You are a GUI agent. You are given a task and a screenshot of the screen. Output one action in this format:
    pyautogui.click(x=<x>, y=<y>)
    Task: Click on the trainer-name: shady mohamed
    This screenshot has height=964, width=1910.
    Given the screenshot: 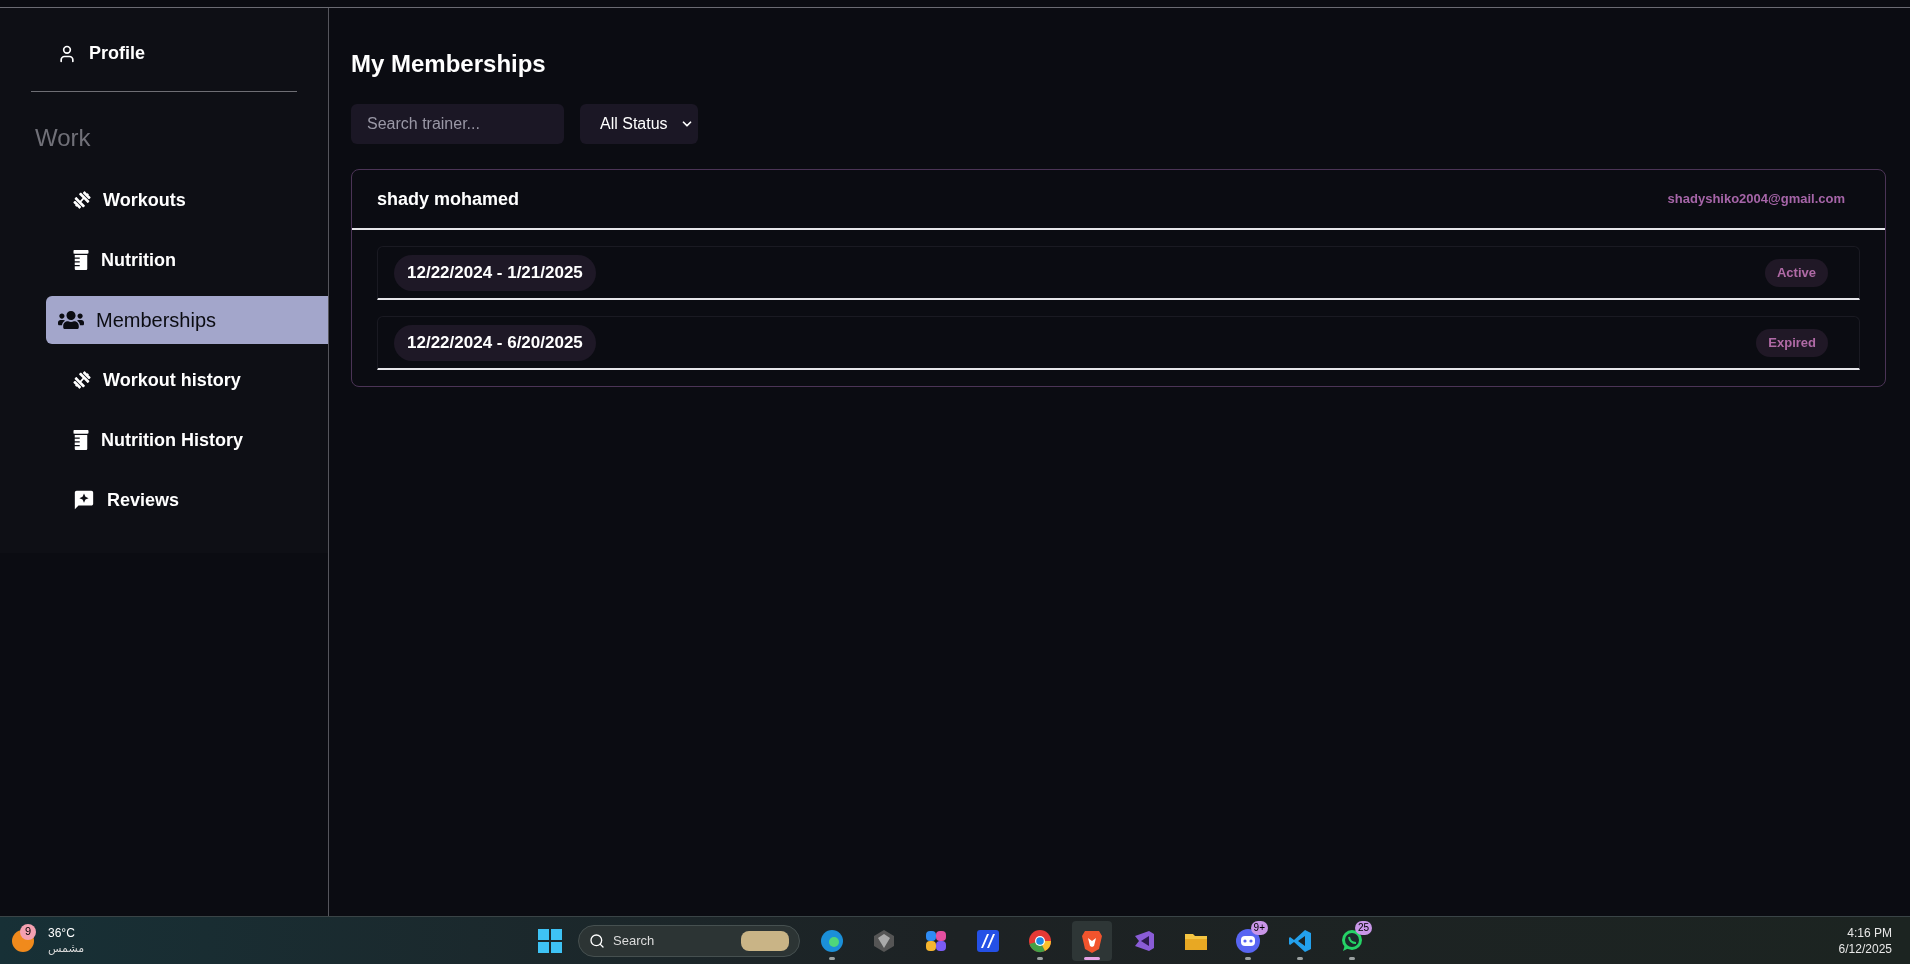 What is the action you would take?
    pyautogui.click(x=448, y=199)
    